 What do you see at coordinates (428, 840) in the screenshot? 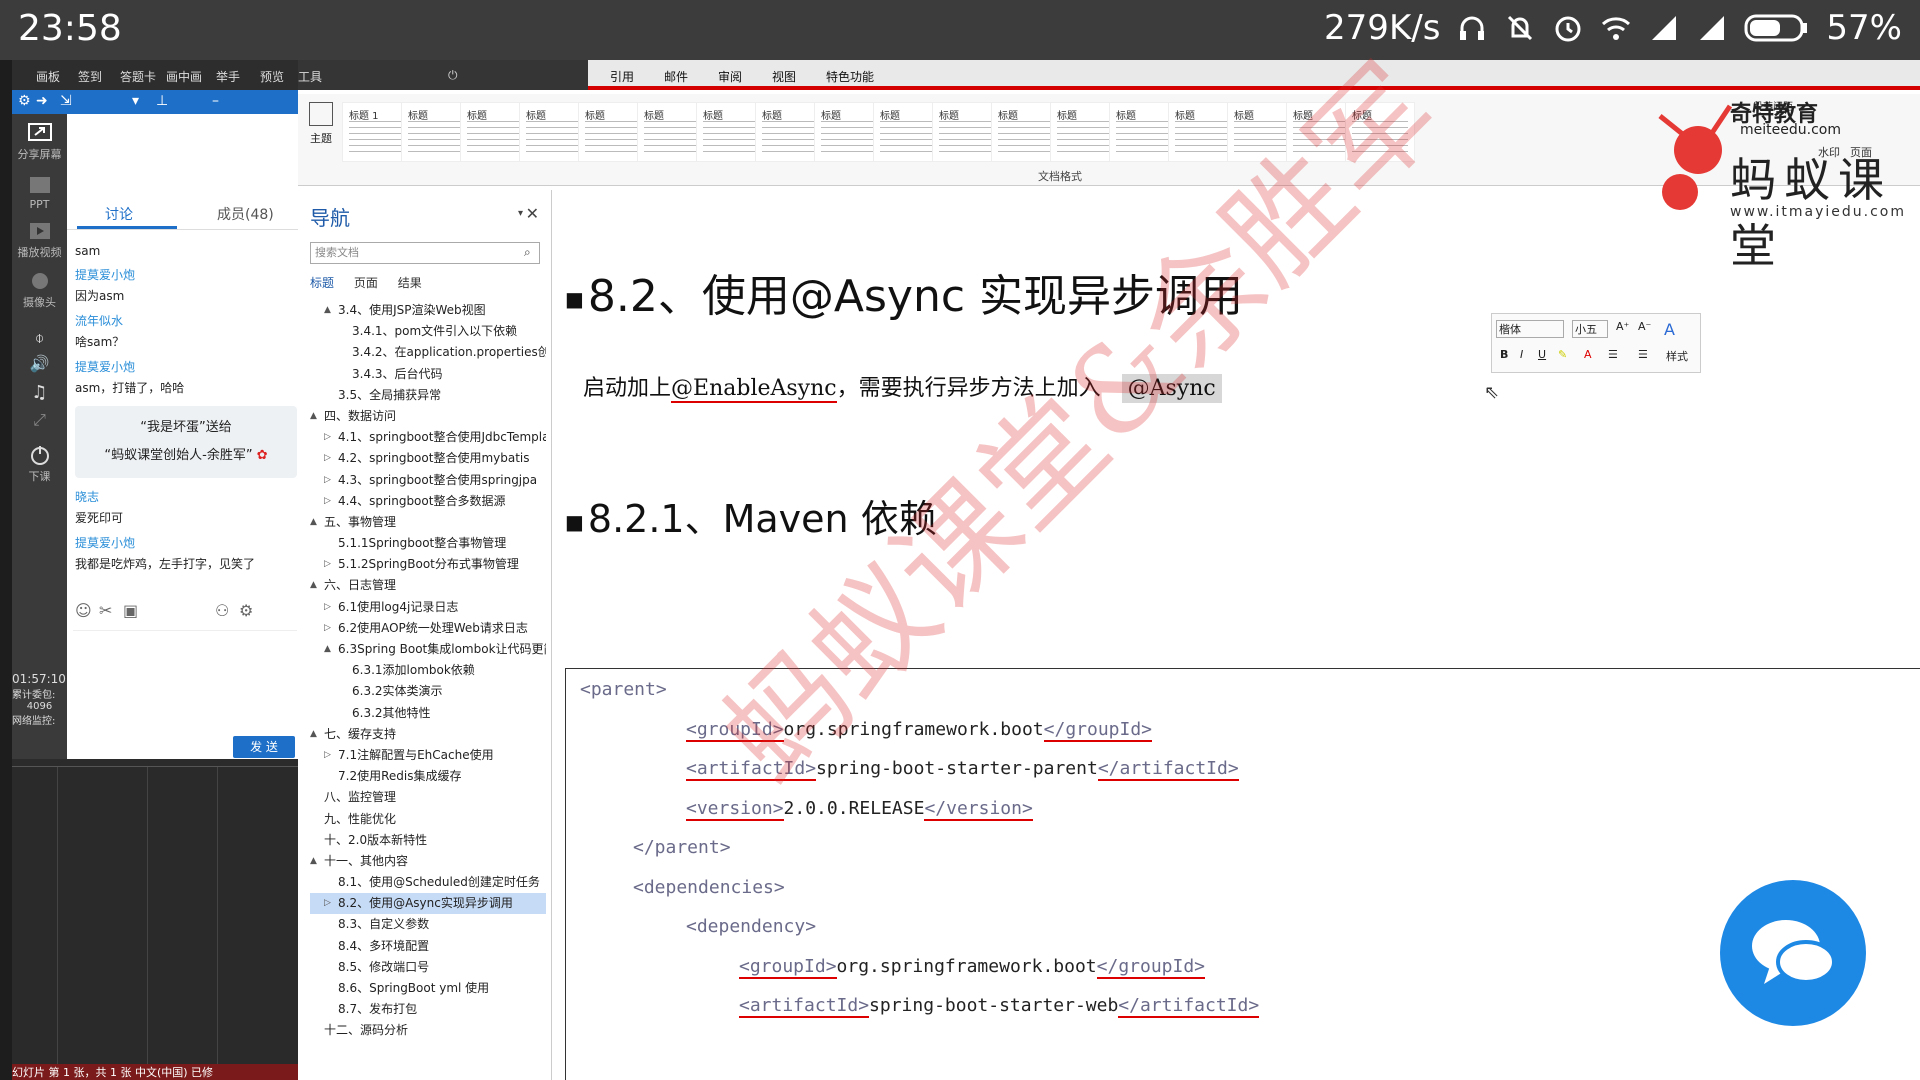
I see `nav-item: 十、2.0版本新特性` at bounding box center [428, 840].